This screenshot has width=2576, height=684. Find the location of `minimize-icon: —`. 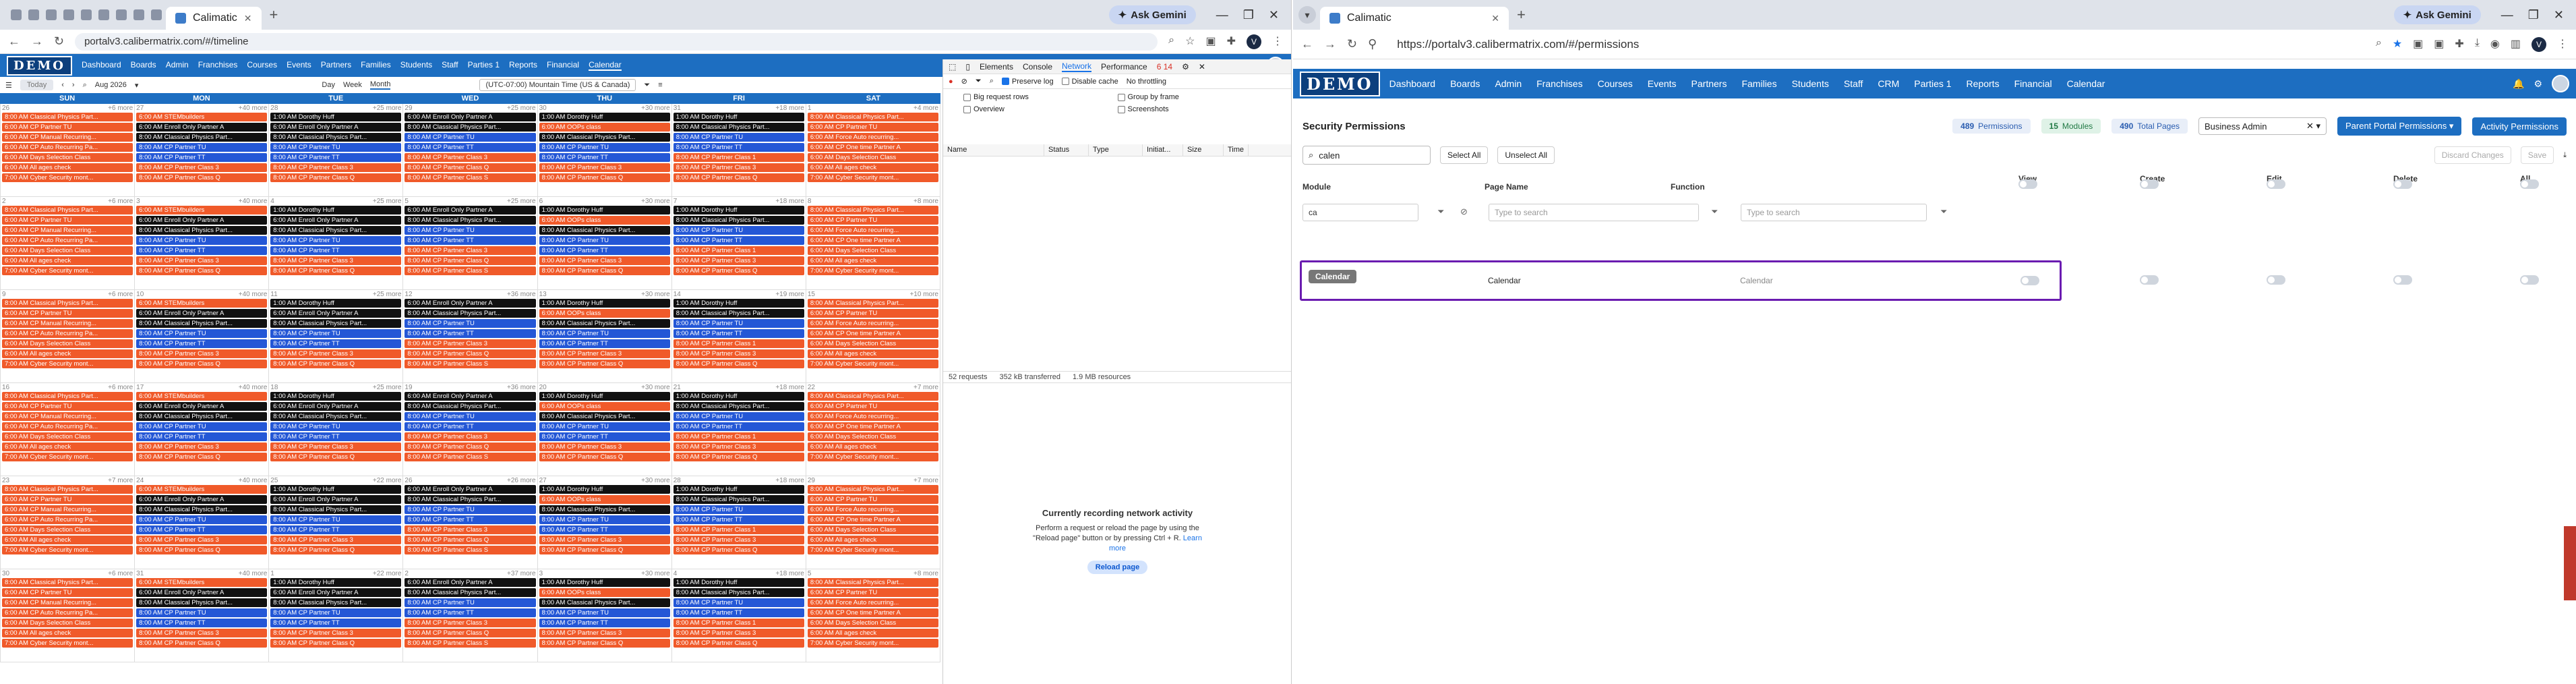

minimize-icon: — is located at coordinates (2507, 15).